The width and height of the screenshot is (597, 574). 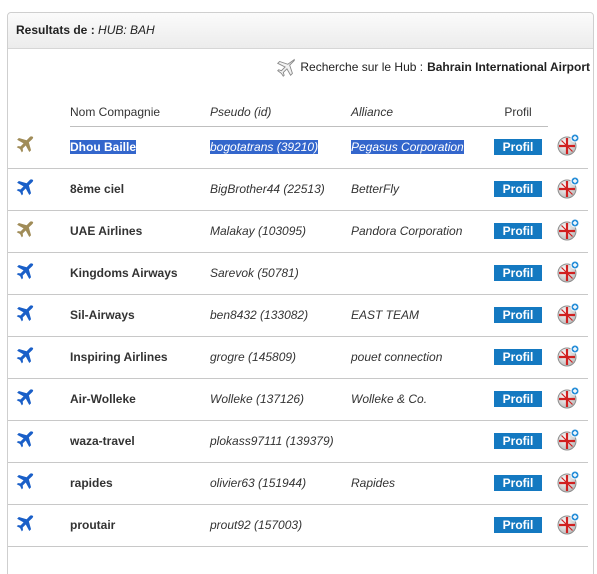 I want to click on company-name: Air-Wolleke, so click(x=103, y=399).